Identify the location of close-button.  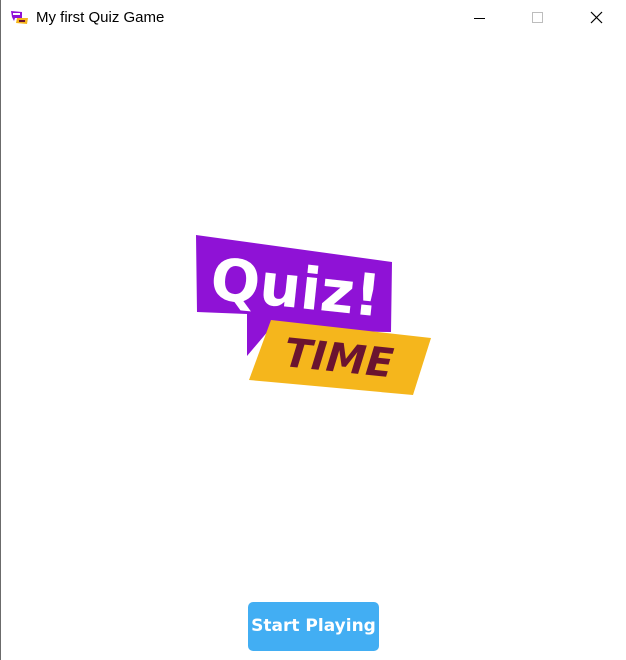
(596, 18).